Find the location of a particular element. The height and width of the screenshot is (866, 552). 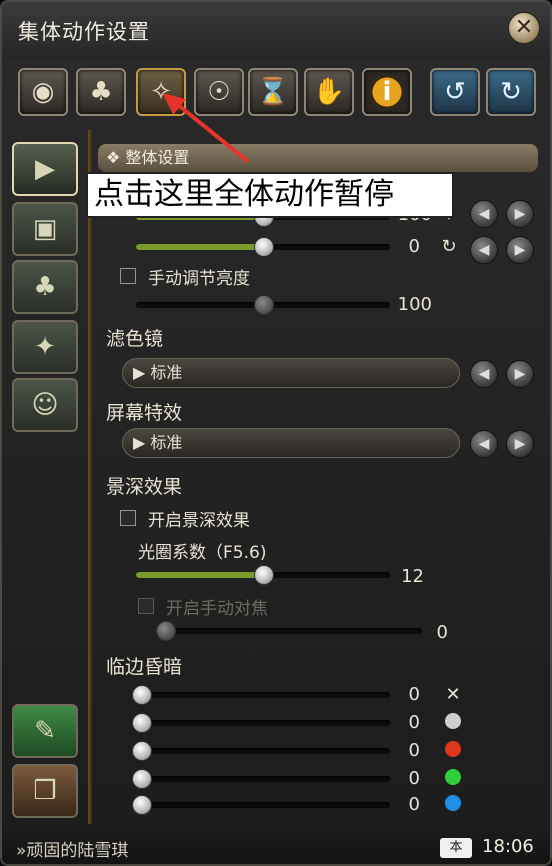

aperture-slider-knob is located at coordinates (264, 575).